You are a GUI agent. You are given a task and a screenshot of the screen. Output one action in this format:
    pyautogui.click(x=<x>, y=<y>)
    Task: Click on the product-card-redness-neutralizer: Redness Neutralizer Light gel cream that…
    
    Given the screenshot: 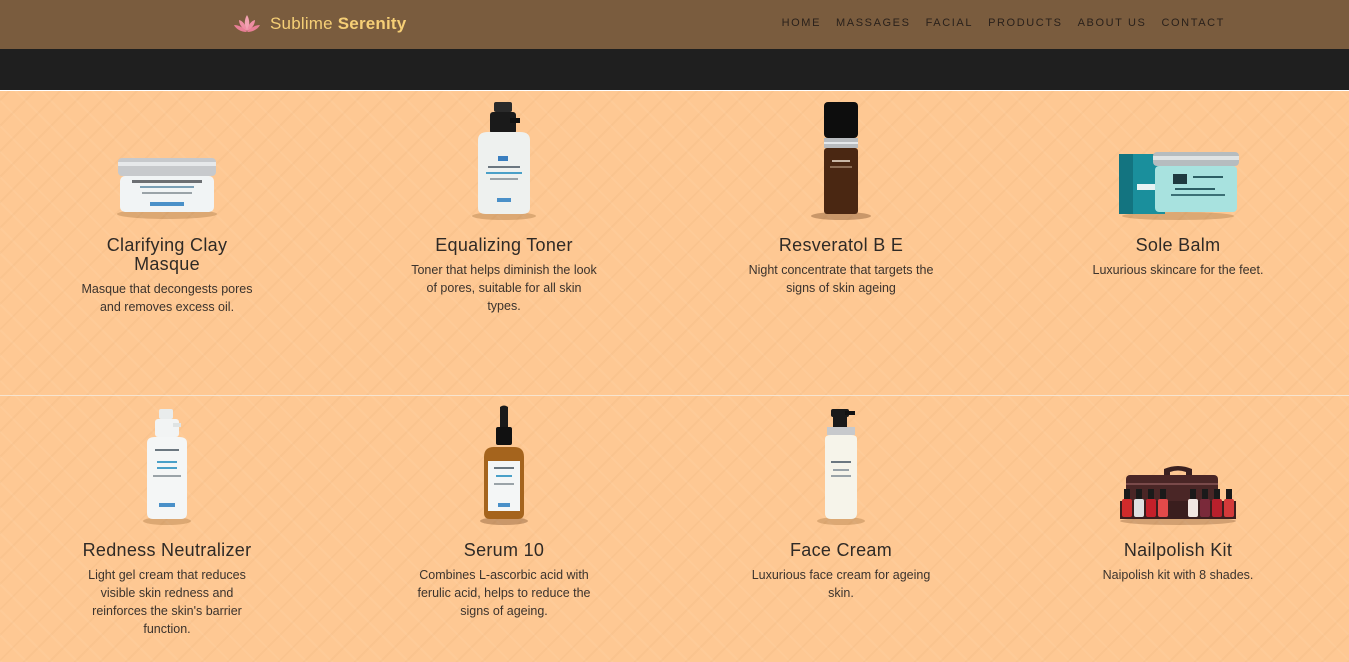 What is the action you would take?
    pyautogui.click(x=167, y=521)
    